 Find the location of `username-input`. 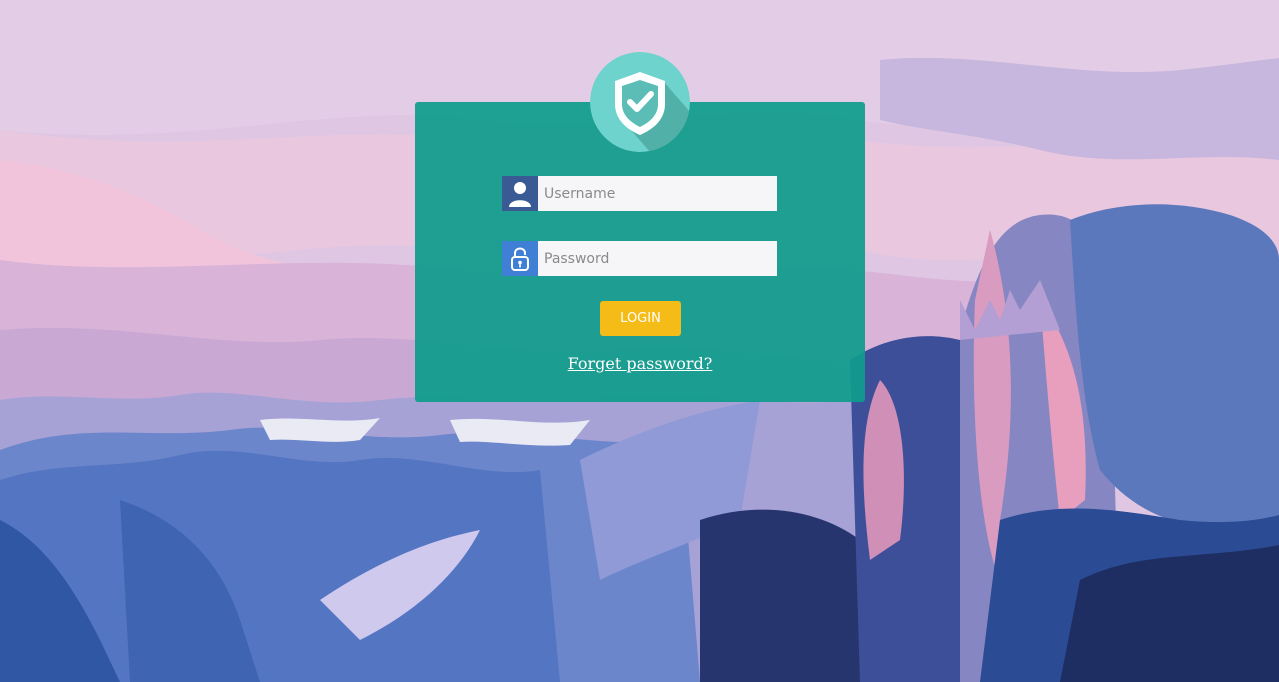

username-input is located at coordinates (657, 193).